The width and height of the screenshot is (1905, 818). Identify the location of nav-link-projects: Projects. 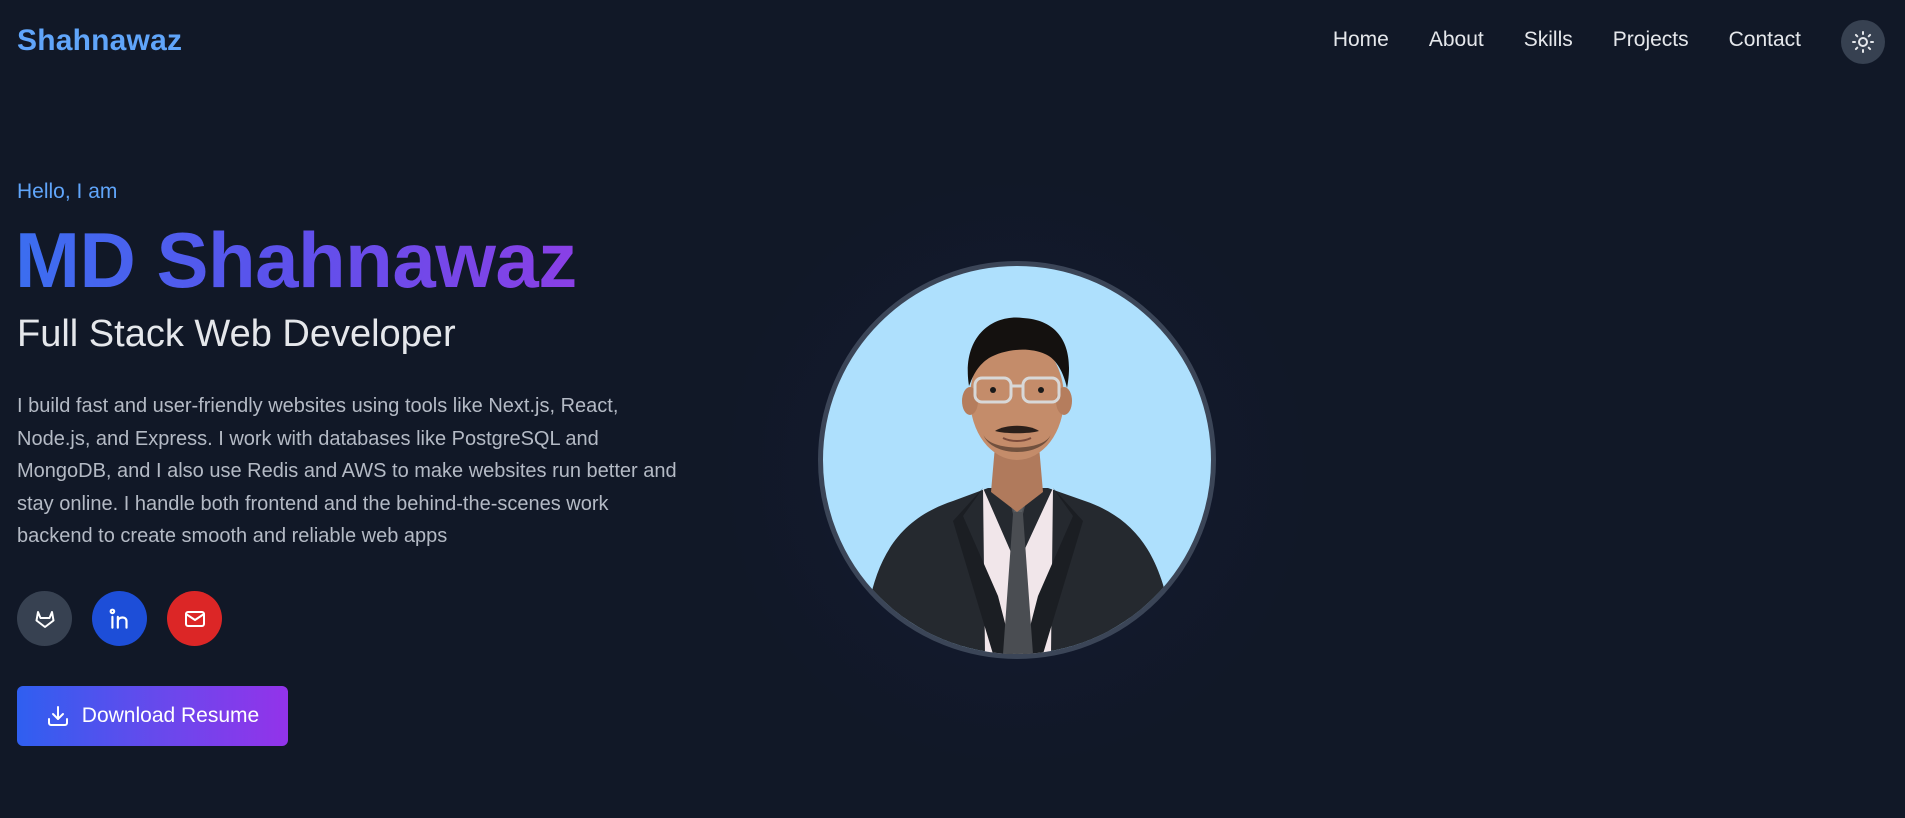
(1651, 40).